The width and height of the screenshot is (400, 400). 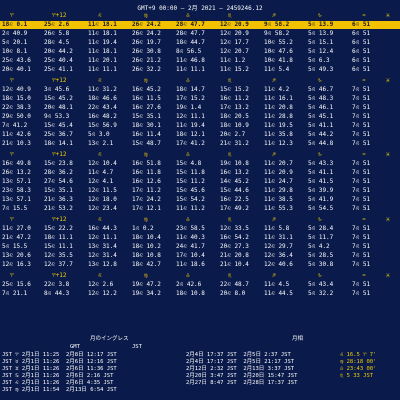 I want to click on table-cell: 10♌ 41.8, so click(x=278, y=60).